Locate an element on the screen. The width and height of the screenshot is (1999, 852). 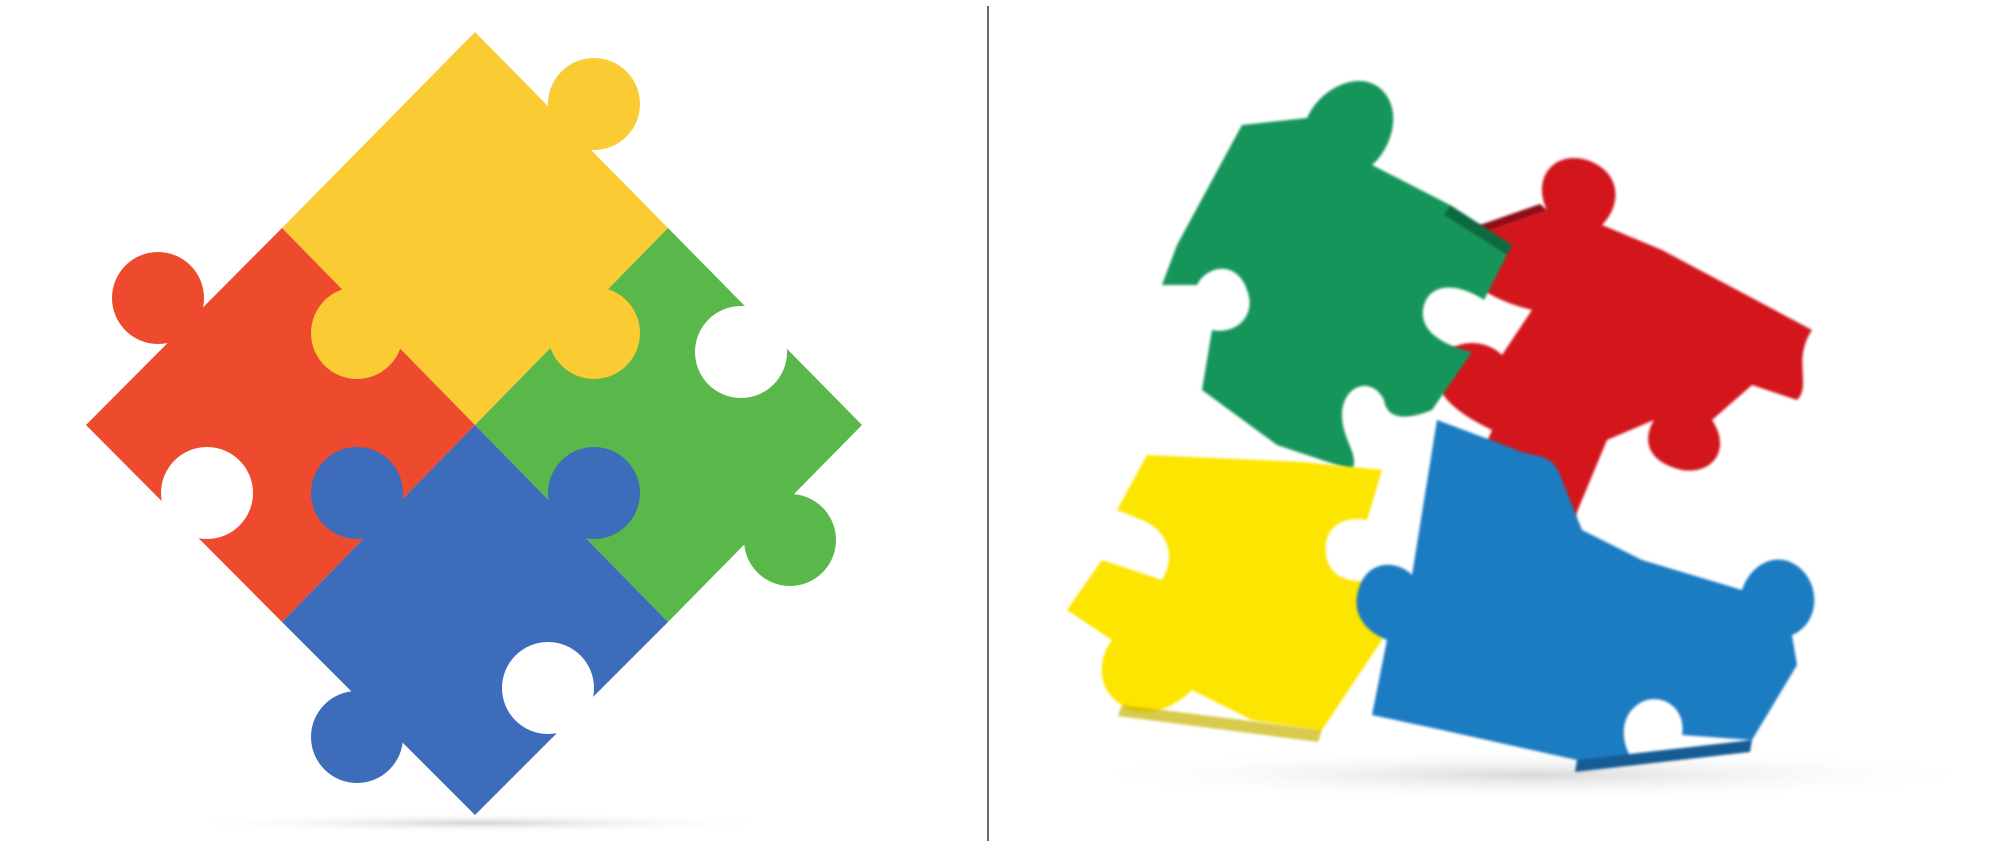
floor-shadow is located at coordinates (478, 823).